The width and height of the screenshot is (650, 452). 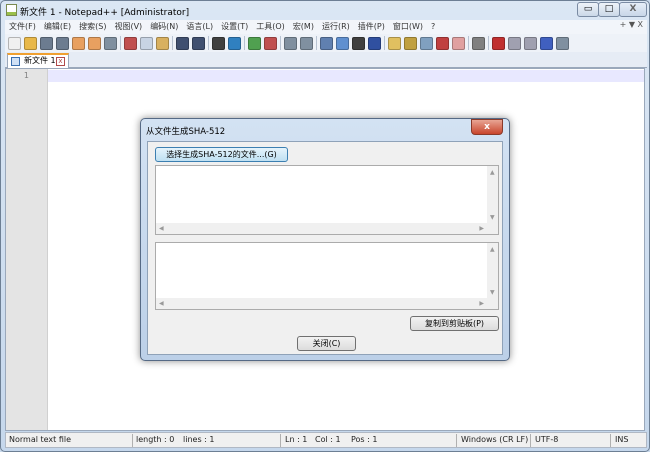 What do you see at coordinates (631, 24) in the screenshot?
I see `doc-window-controls: + ▼ X` at bounding box center [631, 24].